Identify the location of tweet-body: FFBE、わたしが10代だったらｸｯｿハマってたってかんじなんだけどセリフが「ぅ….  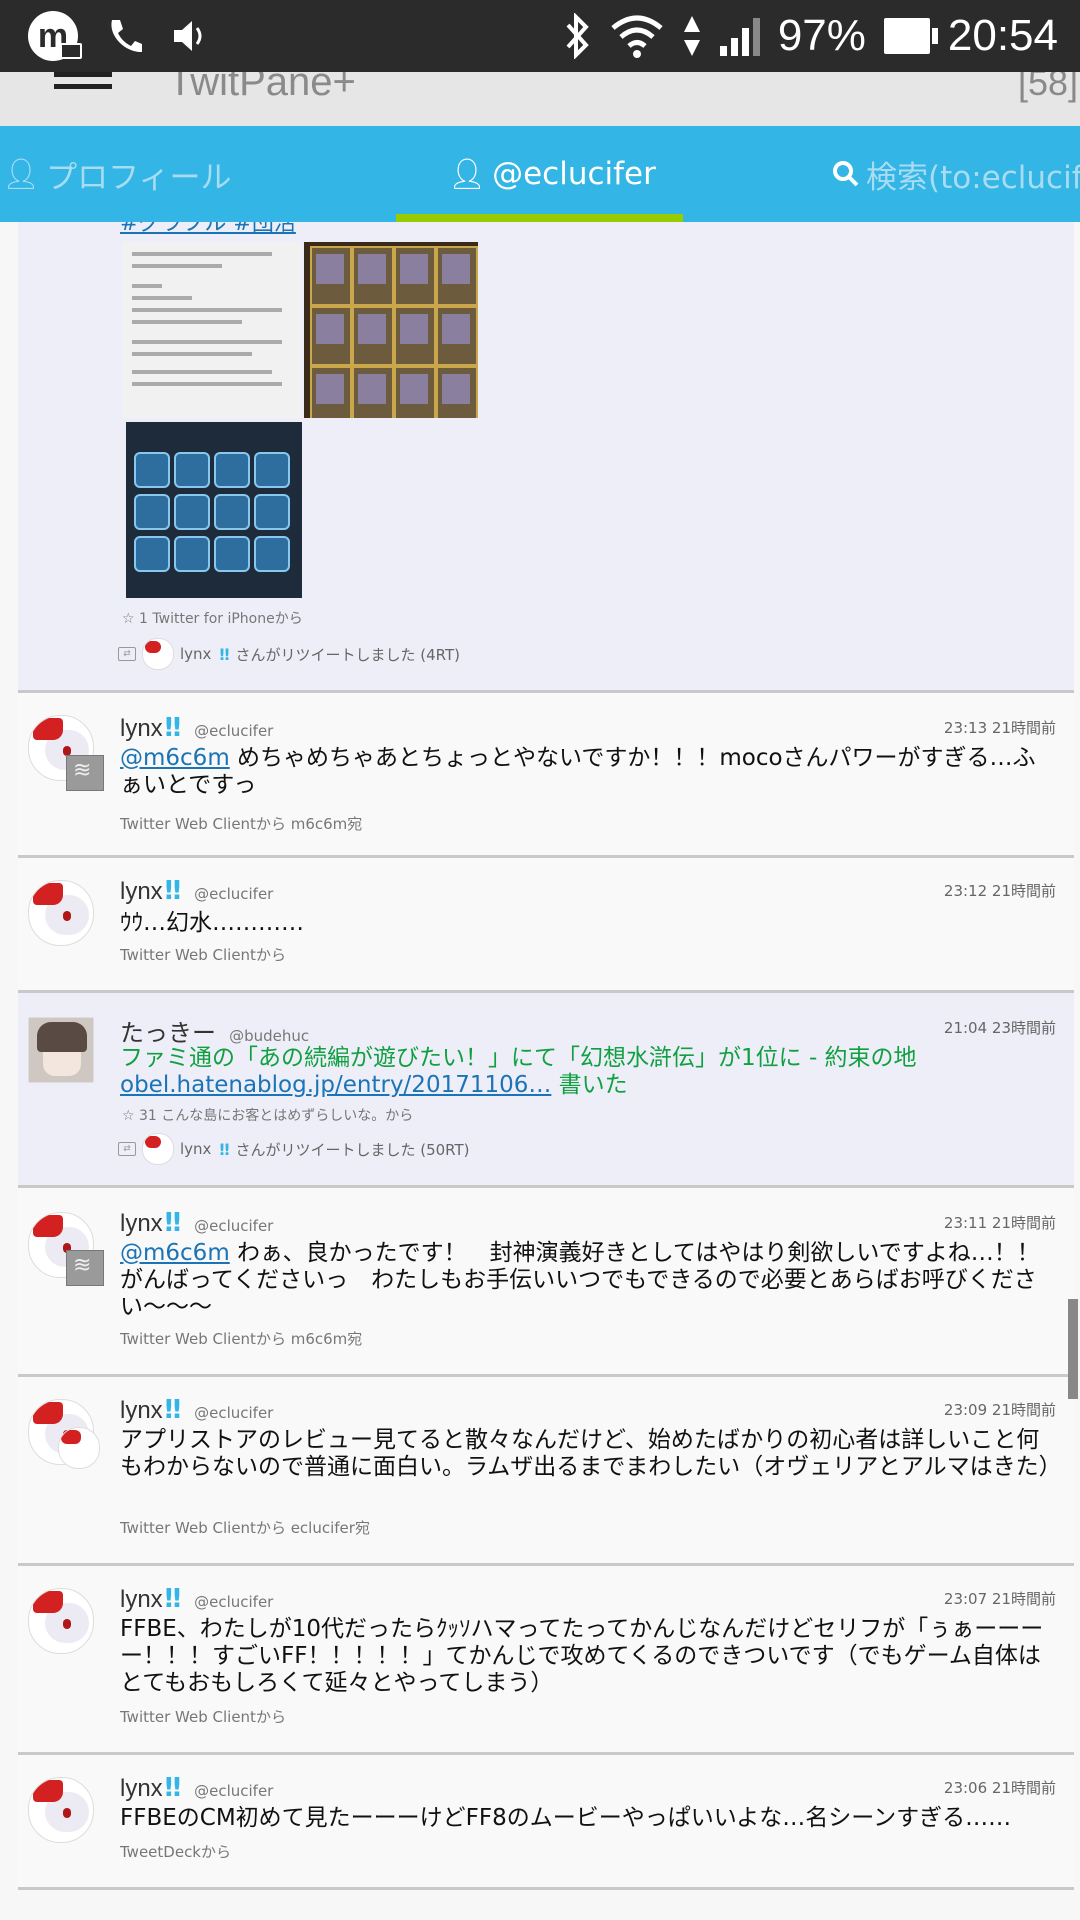
(582, 1656).